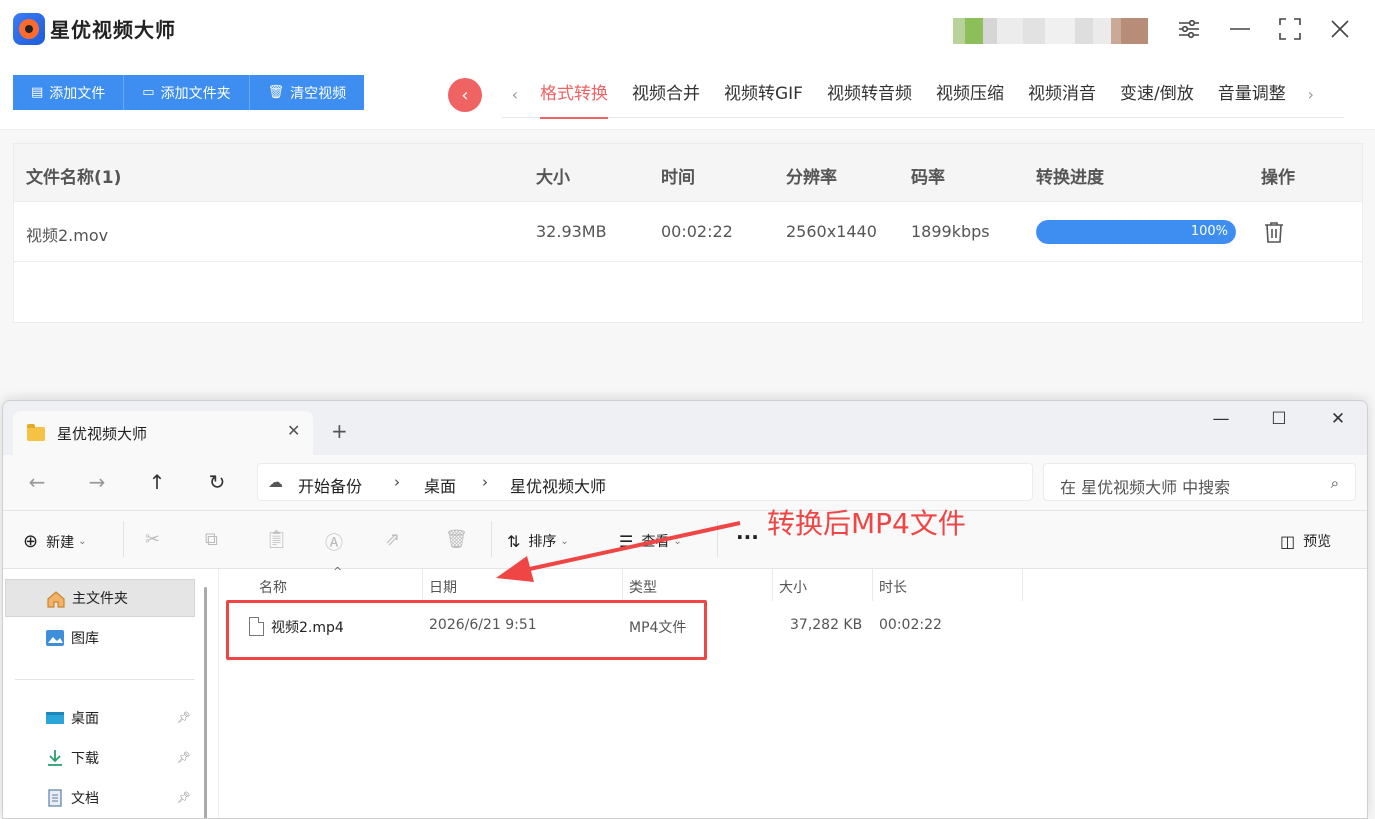 This screenshot has width=1375, height=819. What do you see at coordinates (1274, 232) in the screenshot?
I see `delete-row-trash-icon` at bounding box center [1274, 232].